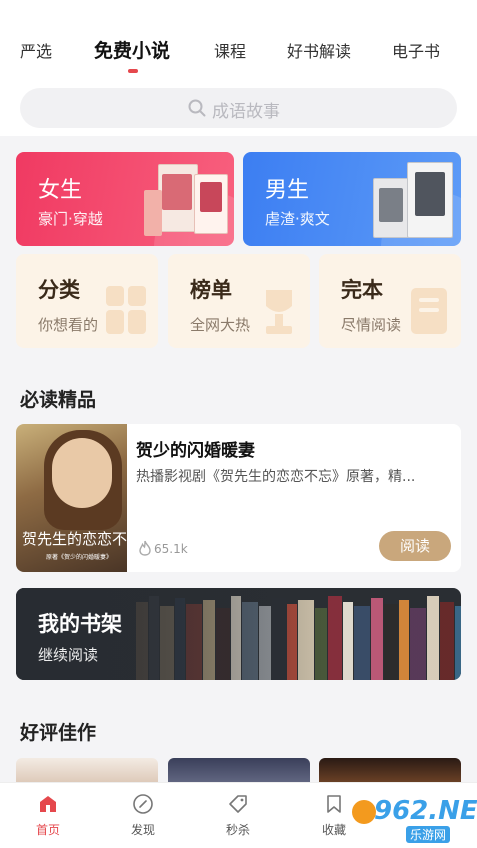  I want to click on category-tabs: 严选 免费小说 课程 好书解读 电子书, so click(238, 54).